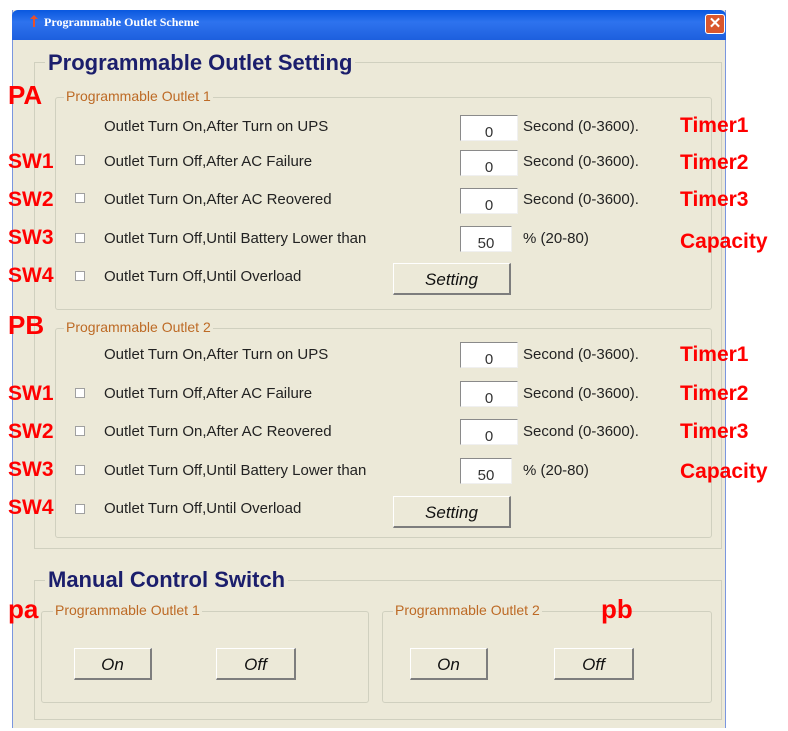 The image size is (788, 731). What do you see at coordinates (31, 393) in the screenshot?
I see `annotation-sw1-b: SW1` at bounding box center [31, 393].